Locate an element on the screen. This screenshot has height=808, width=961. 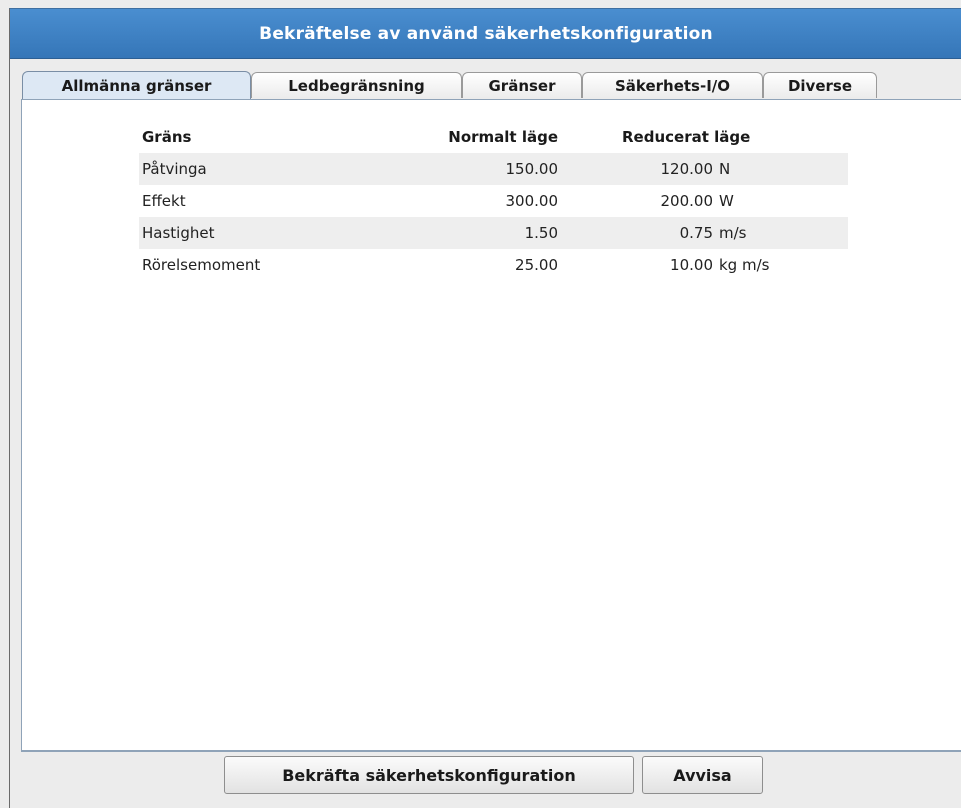
row-reduced-value: 10.00 is located at coordinates (691, 265).